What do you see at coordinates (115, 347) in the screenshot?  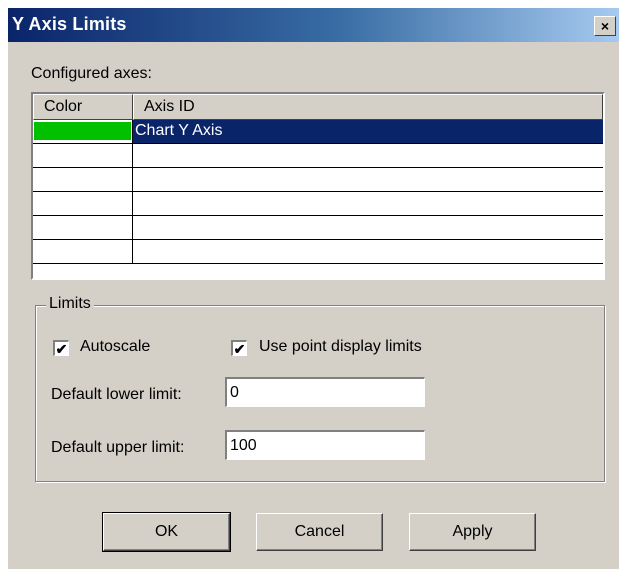 I see `autoscale-label: Autoscale` at bounding box center [115, 347].